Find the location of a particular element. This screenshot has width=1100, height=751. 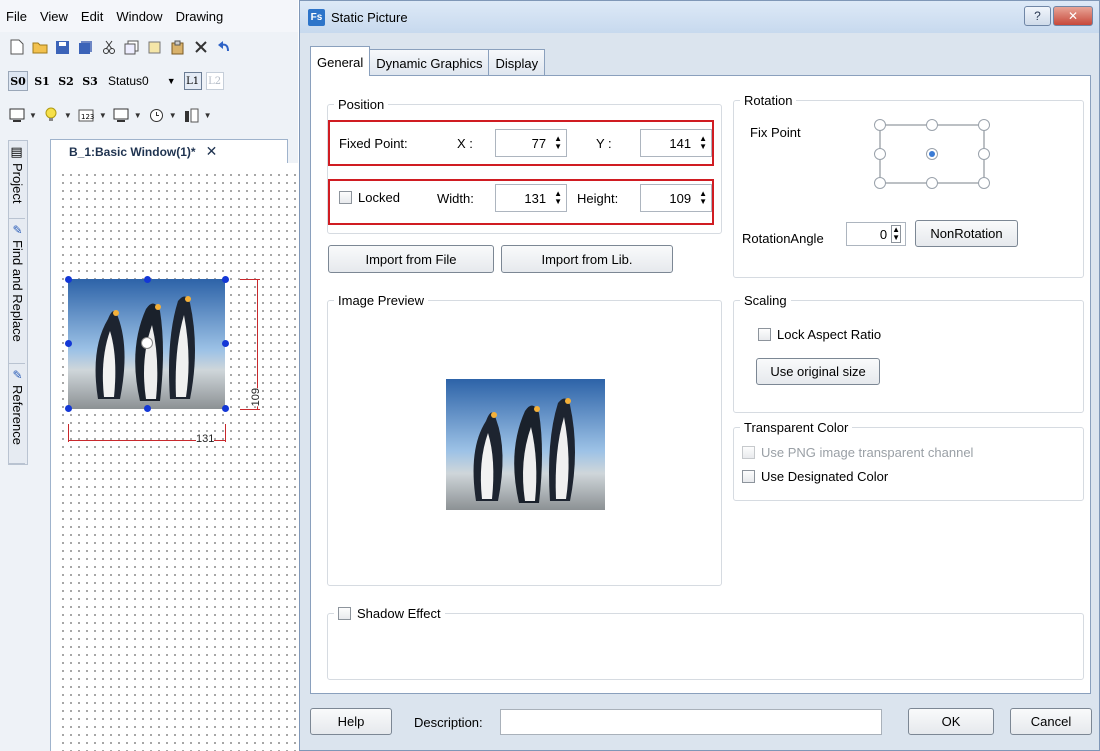

tab-general: General is located at coordinates (340, 61).